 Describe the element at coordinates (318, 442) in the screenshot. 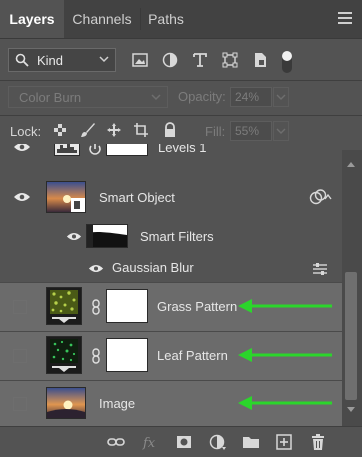

I see `delete-layer-trash-icon` at that location.